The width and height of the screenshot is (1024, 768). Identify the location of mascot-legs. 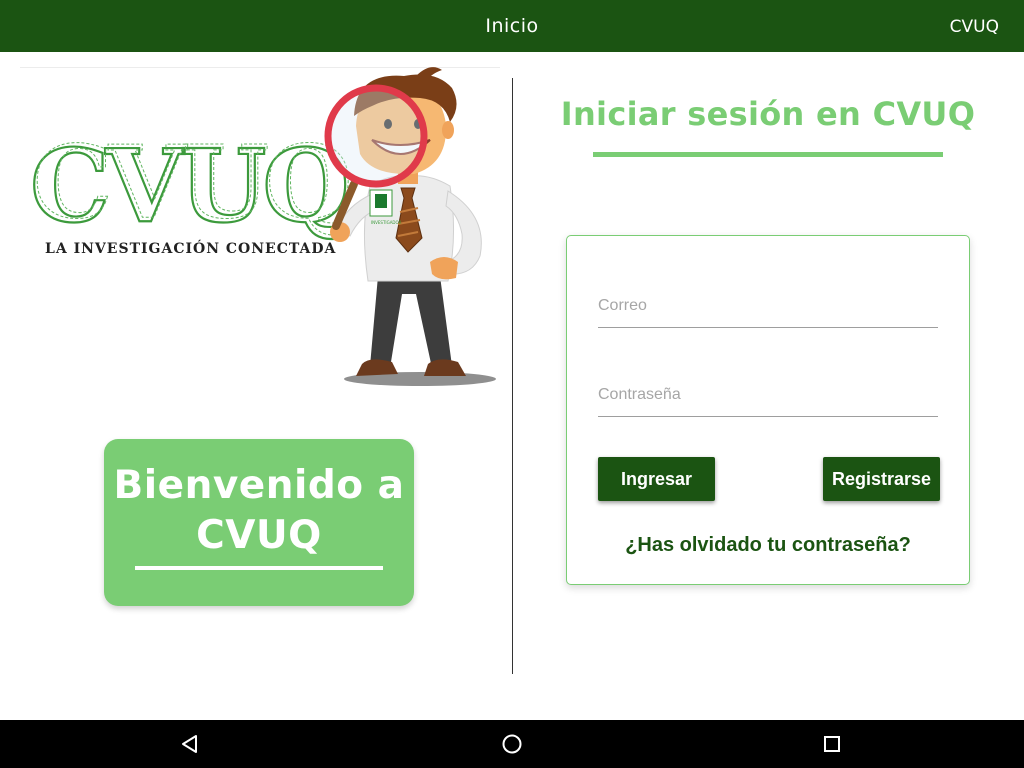
(411, 322).